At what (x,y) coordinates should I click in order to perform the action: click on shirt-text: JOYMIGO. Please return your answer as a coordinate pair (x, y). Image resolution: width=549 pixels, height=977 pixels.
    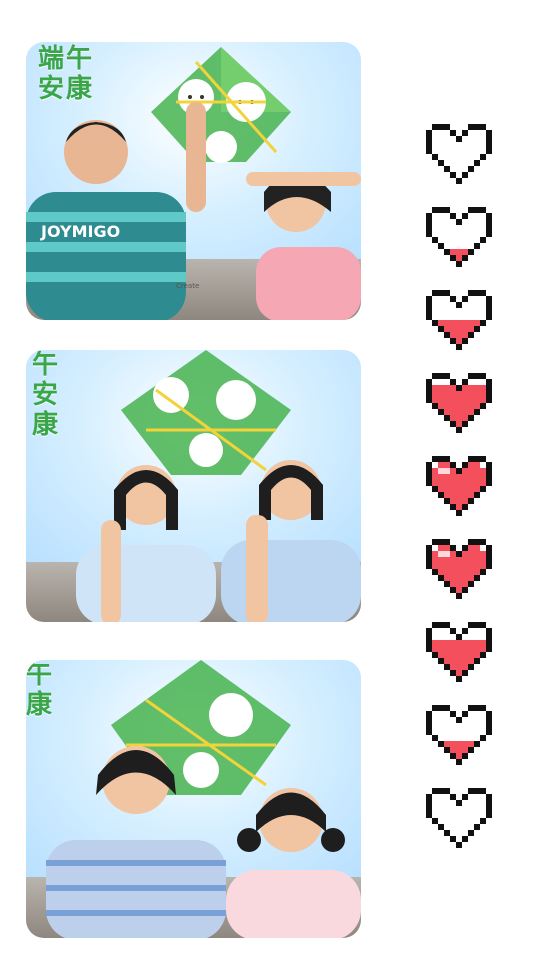
    Looking at the image, I should click on (80, 231).